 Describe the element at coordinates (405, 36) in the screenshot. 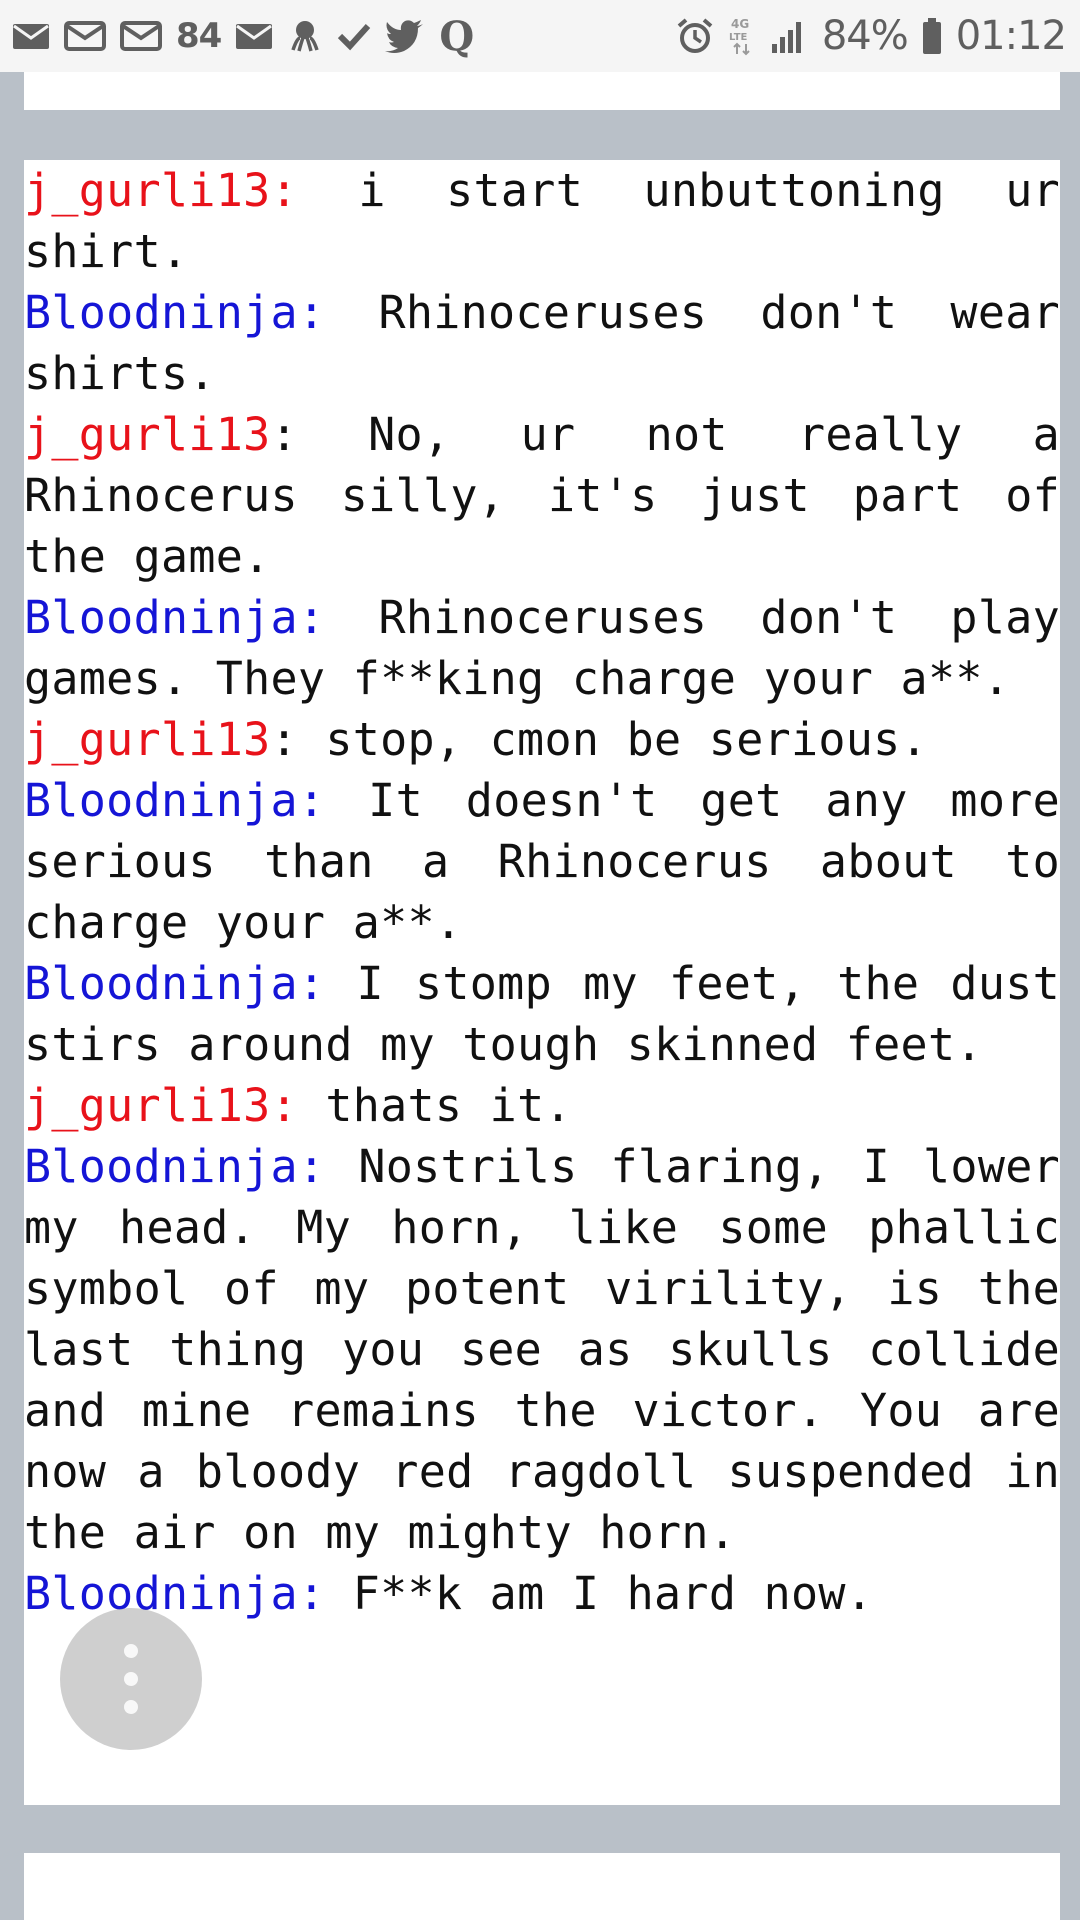

I see `twitter-icon` at that location.